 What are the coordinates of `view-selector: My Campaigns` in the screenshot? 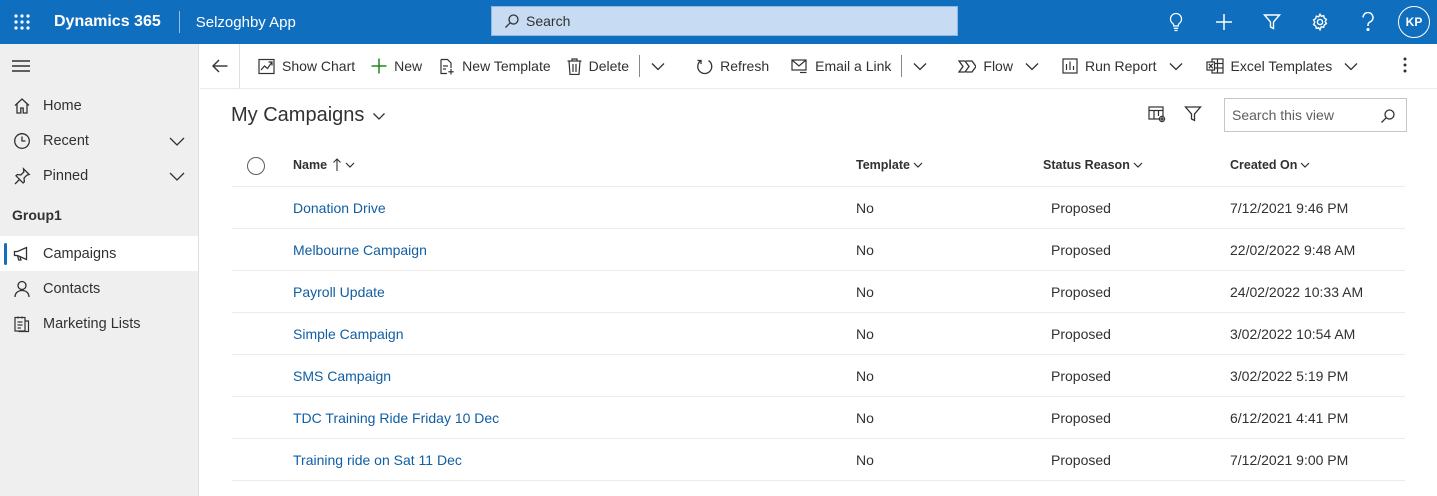 It's located at (308, 115).